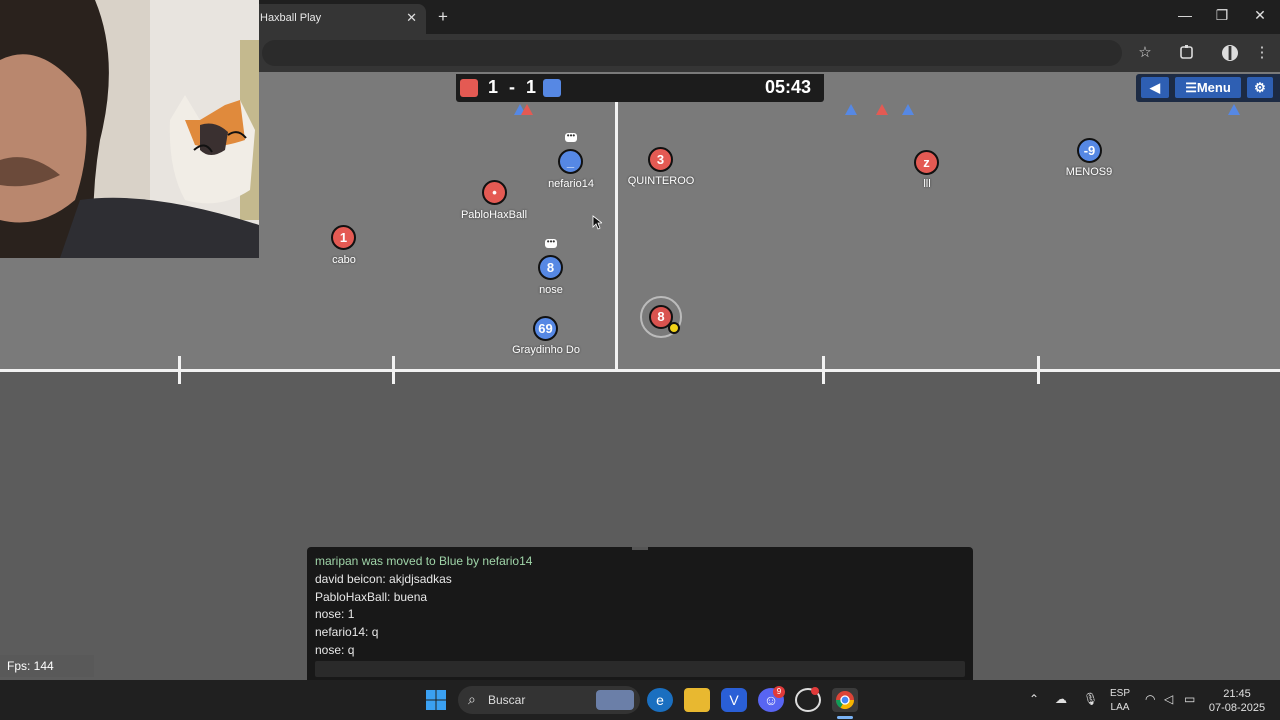  What do you see at coordinates (1189, 699) in the screenshot?
I see `battery-icon: ▭` at bounding box center [1189, 699].